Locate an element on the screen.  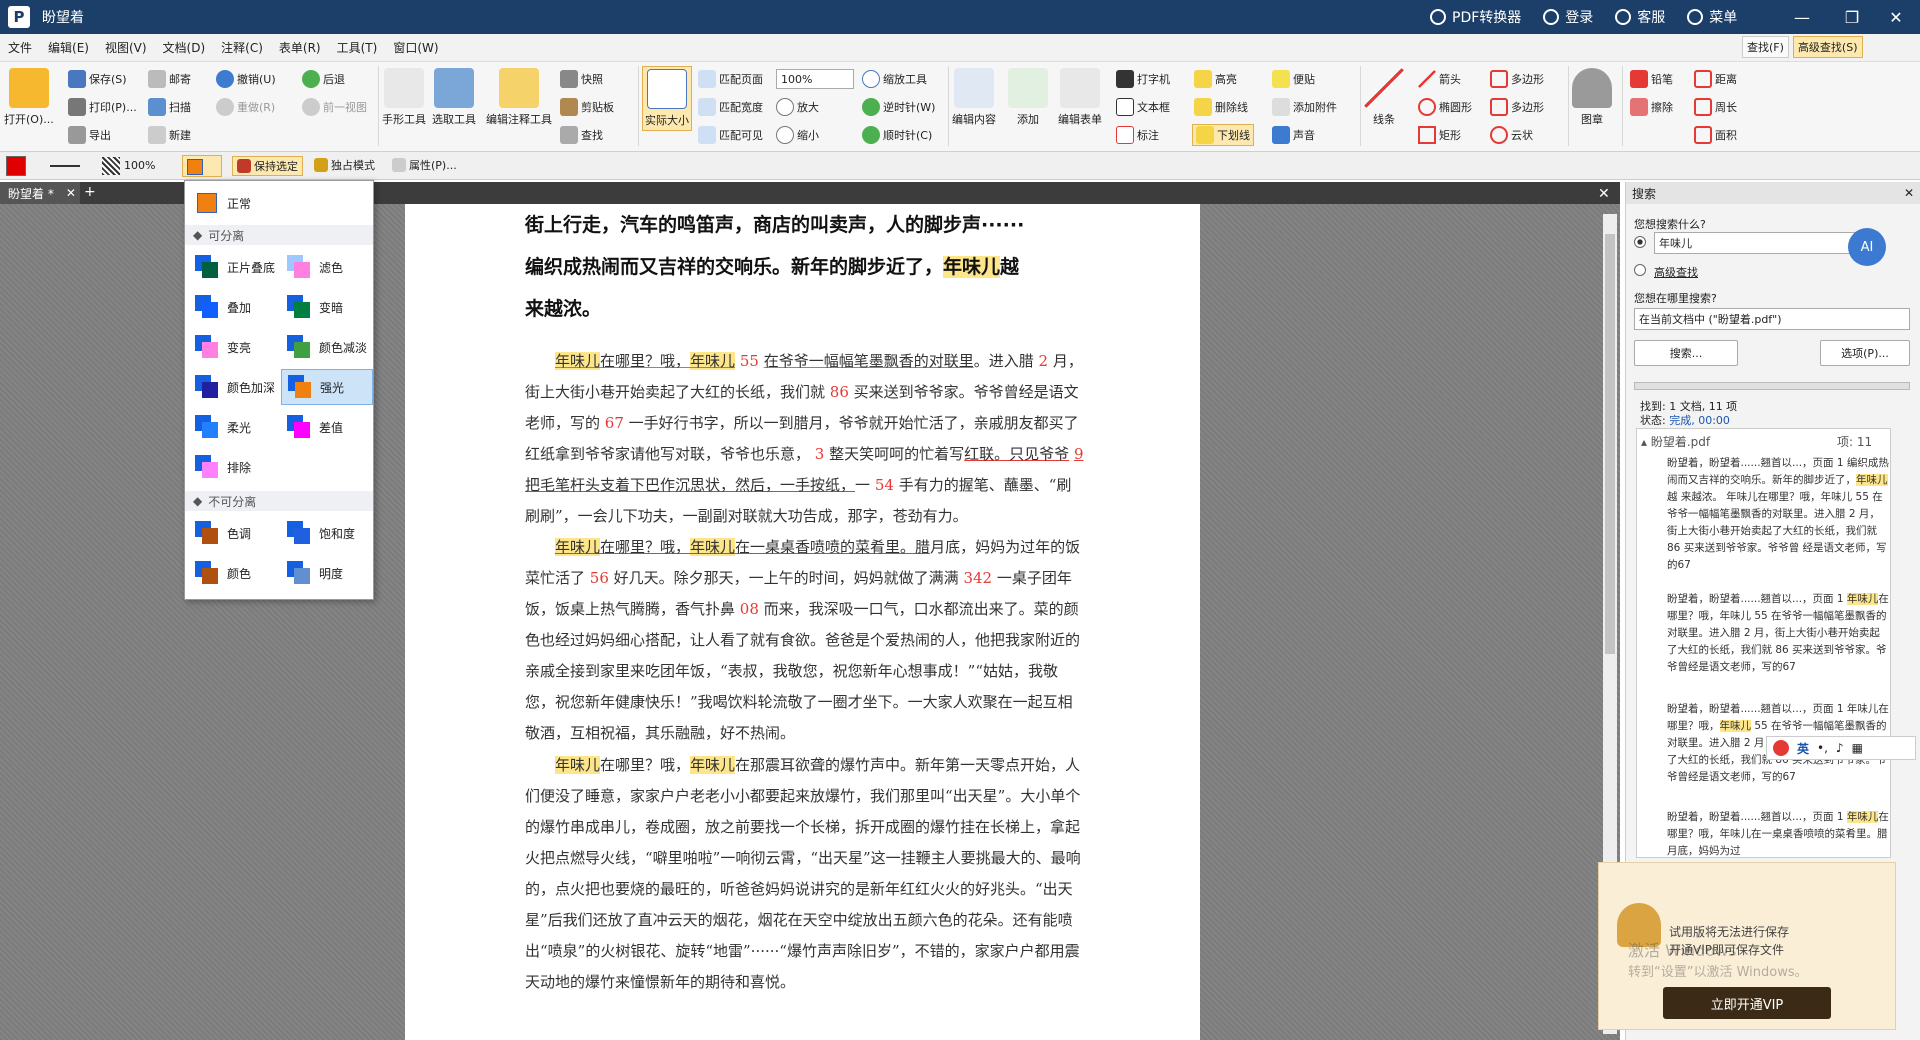
cloud-tool-button: 云状 is located at coordinates (1511, 135).